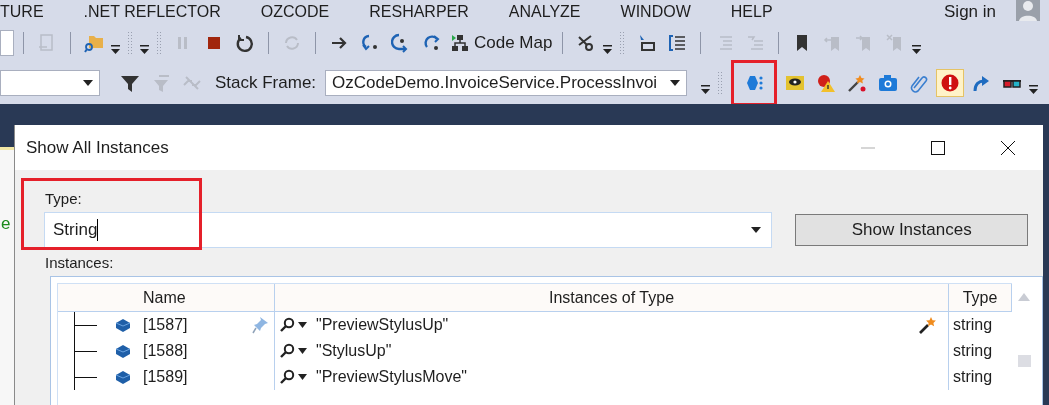 The image size is (1049, 405). Describe the element at coordinates (755, 43) in the screenshot. I see `outdent-icon` at that location.